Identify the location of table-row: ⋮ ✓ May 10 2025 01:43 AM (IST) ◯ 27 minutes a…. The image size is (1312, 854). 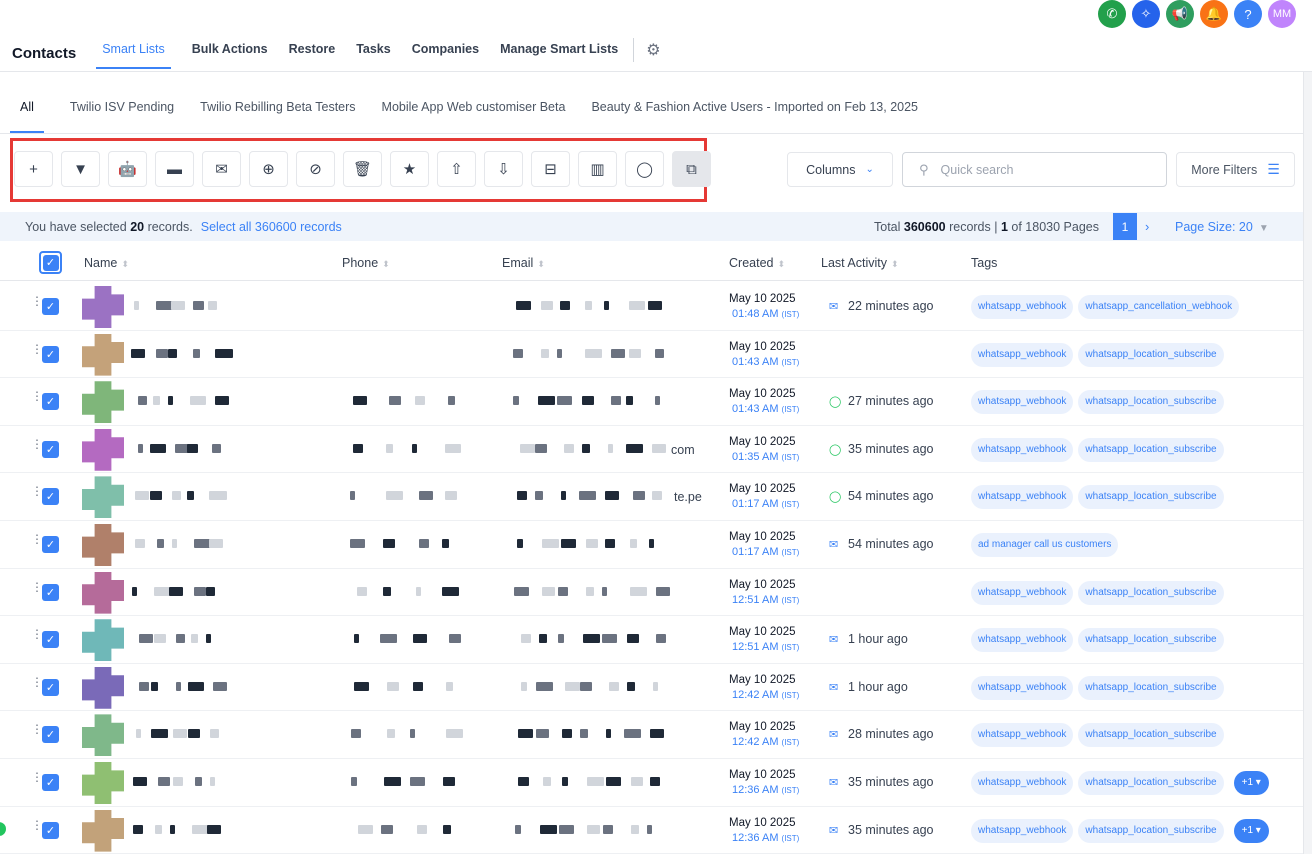
(656, 402).